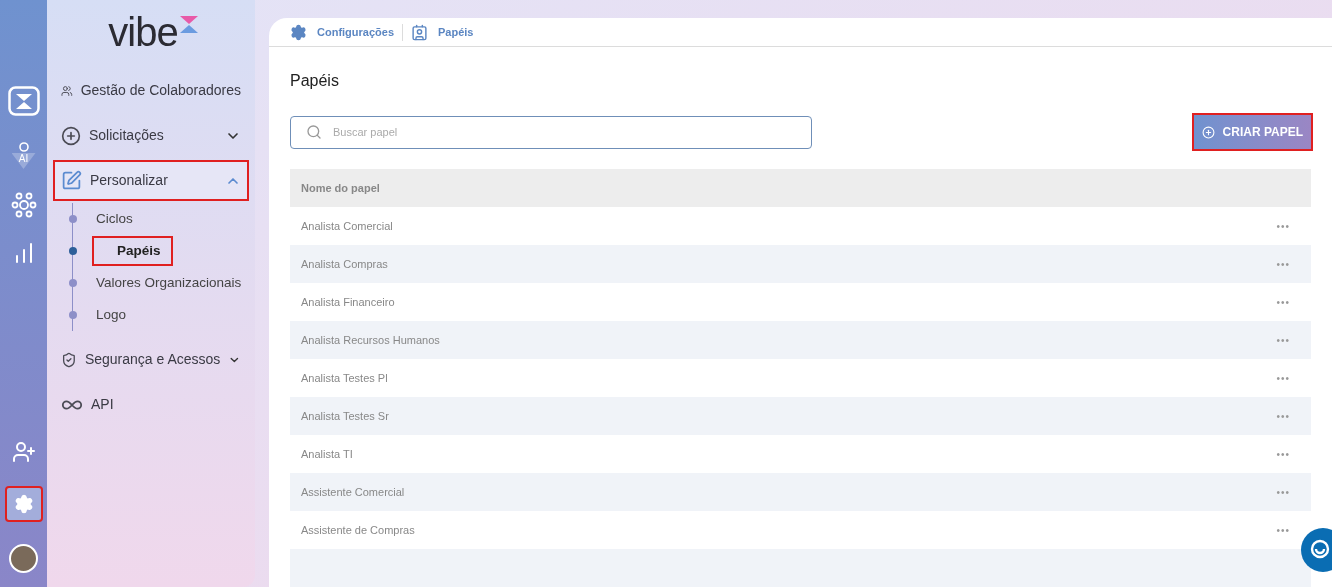  I want to click on sidebar-subitem: Valores Organizacionais, so click(169, 283).